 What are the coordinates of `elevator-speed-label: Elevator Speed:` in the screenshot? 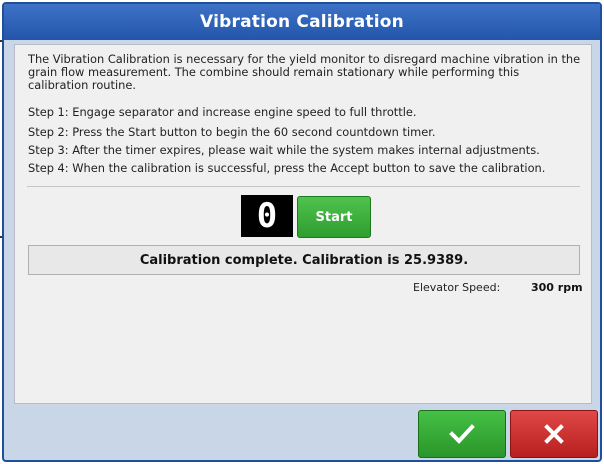 It's located at (457, 287).